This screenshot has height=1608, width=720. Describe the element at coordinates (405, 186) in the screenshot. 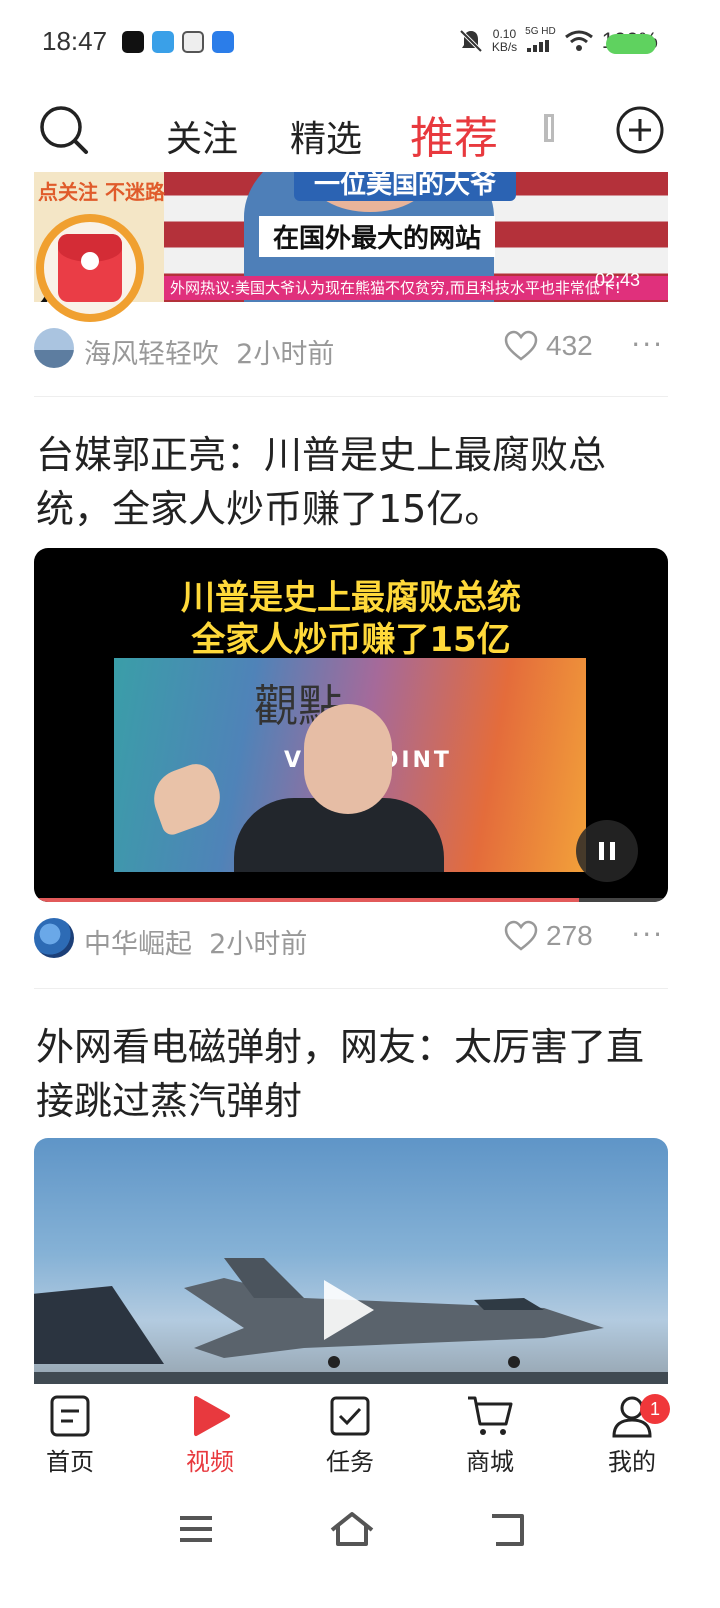

I see `thumbnail-caption: 一位美国的大爷` at that location.